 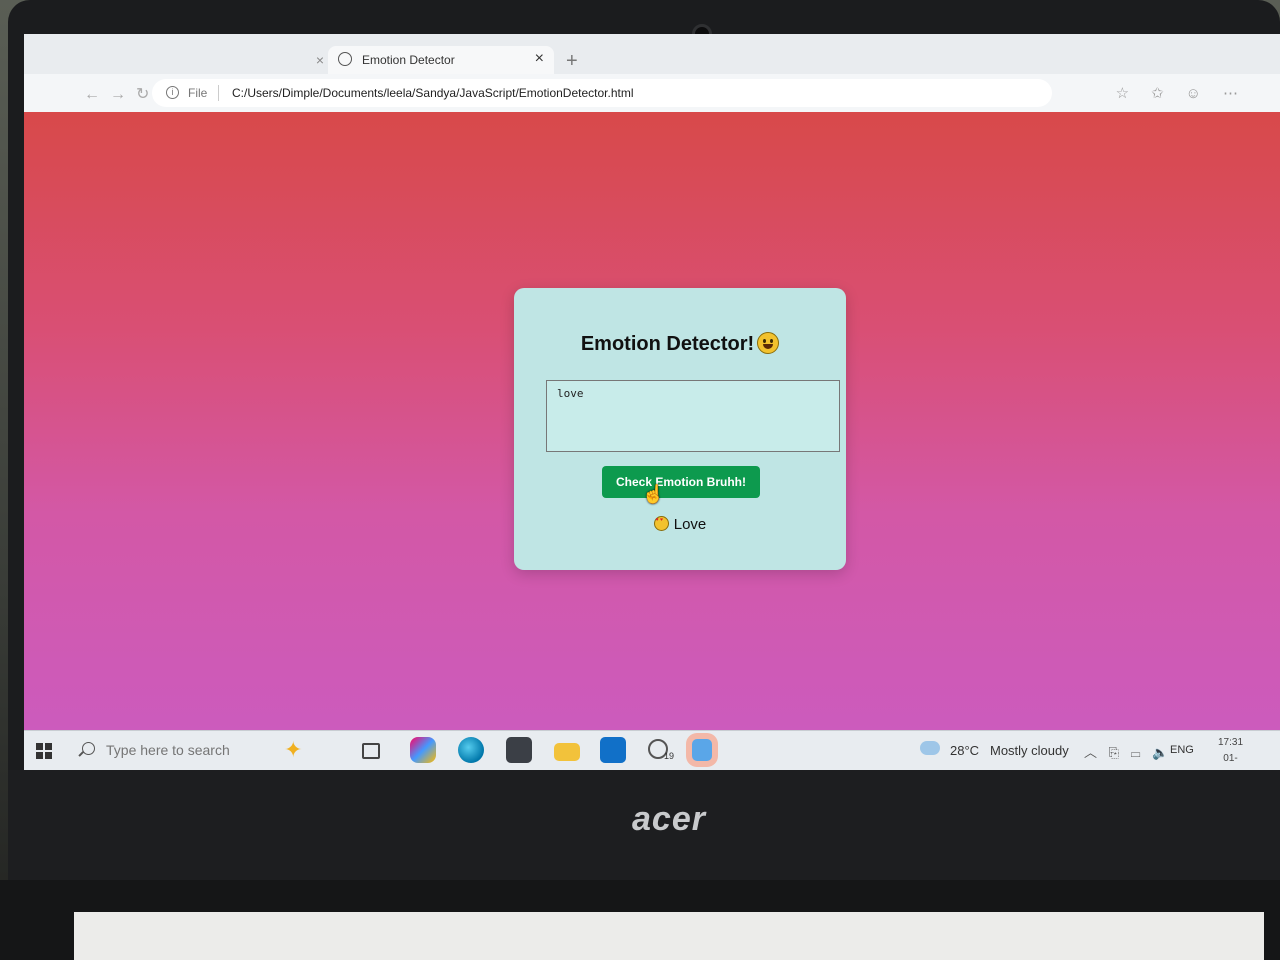 I want to click on edge-browser-icon, so click(x=471, y=750).